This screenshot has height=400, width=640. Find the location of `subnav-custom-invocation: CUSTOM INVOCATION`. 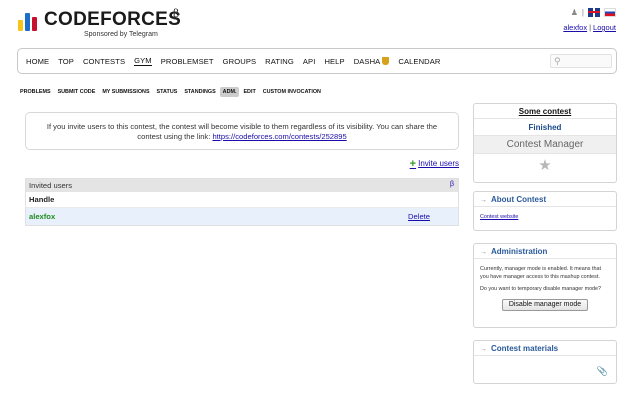

subnav-custom-invocation: CUSTOM INVOCATION is located at coordinates (292, 92).